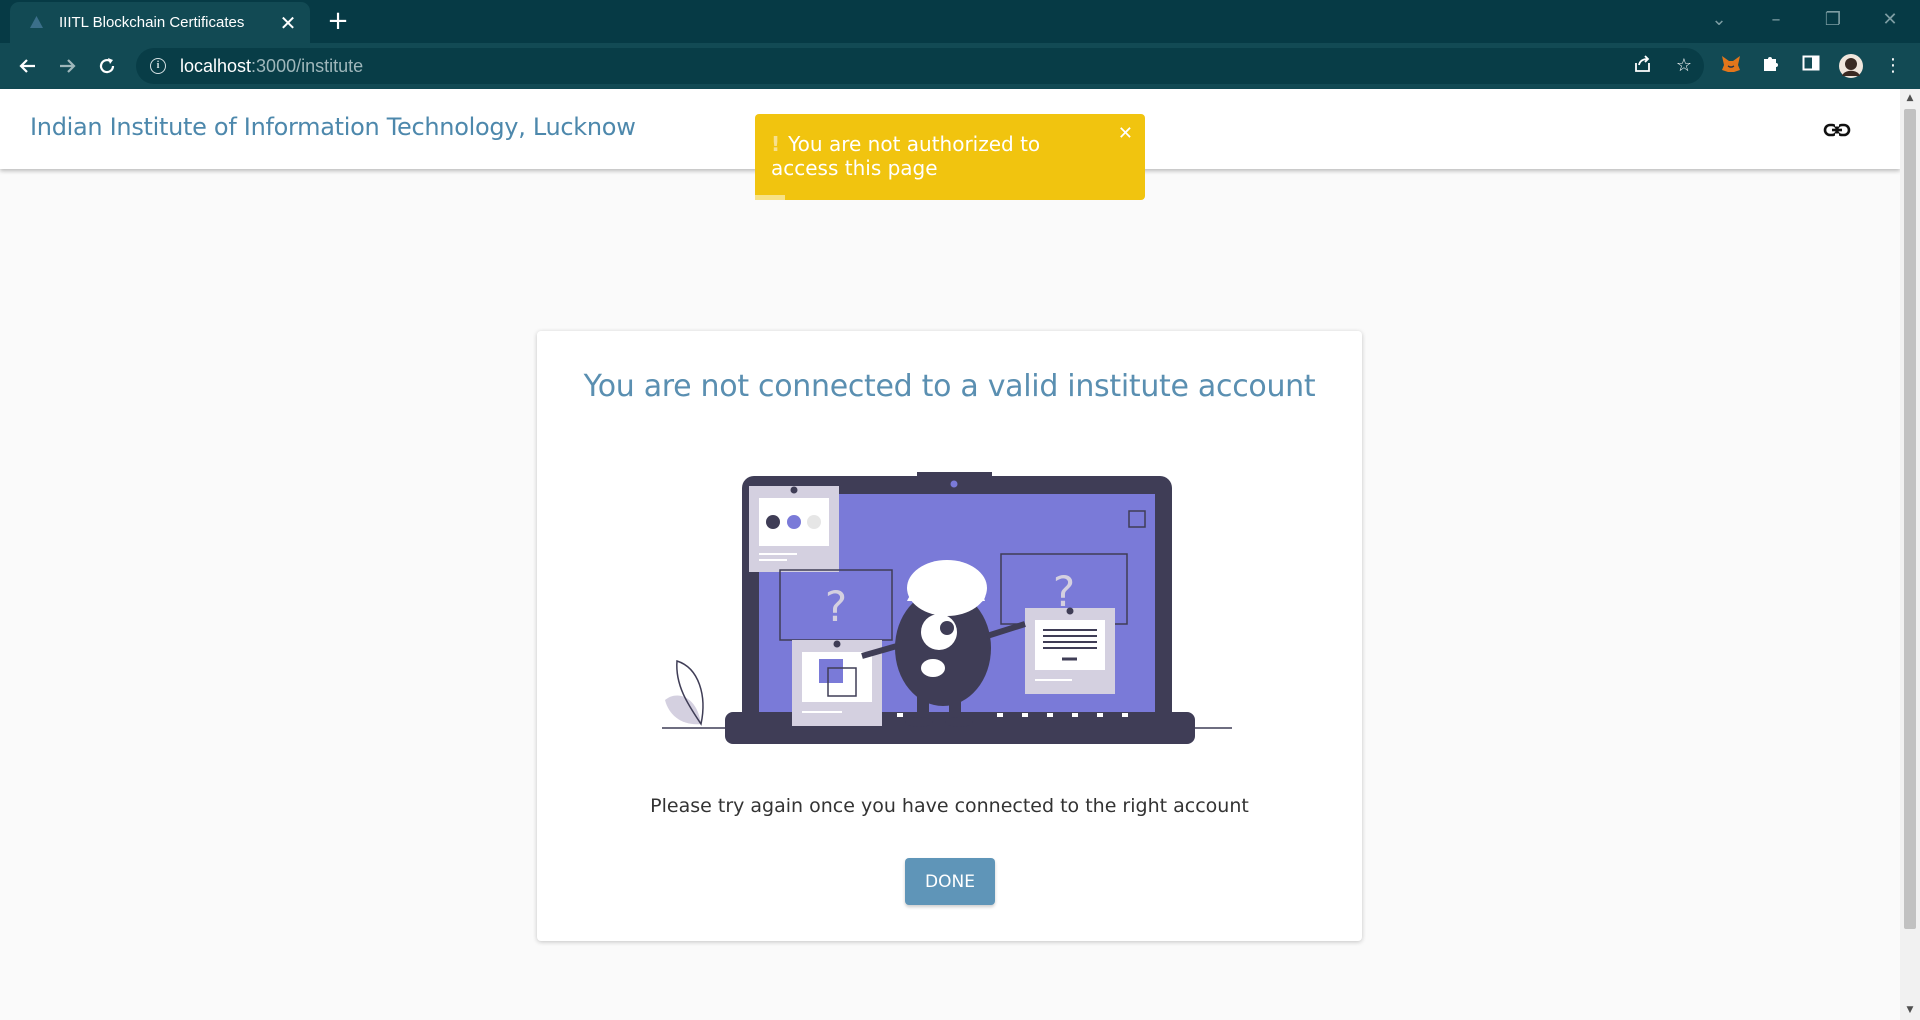 The image size is (1920, 1020). Describe the element at coordinates (1837, 130) in the screenshot. I see `link-icon` at that location.